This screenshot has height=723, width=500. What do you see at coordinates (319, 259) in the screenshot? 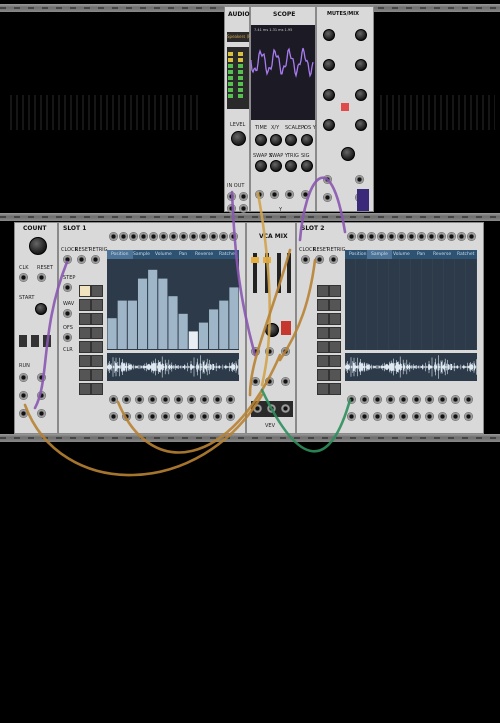
I see `seq2-reset-jack` at bounding box center [319, 259].